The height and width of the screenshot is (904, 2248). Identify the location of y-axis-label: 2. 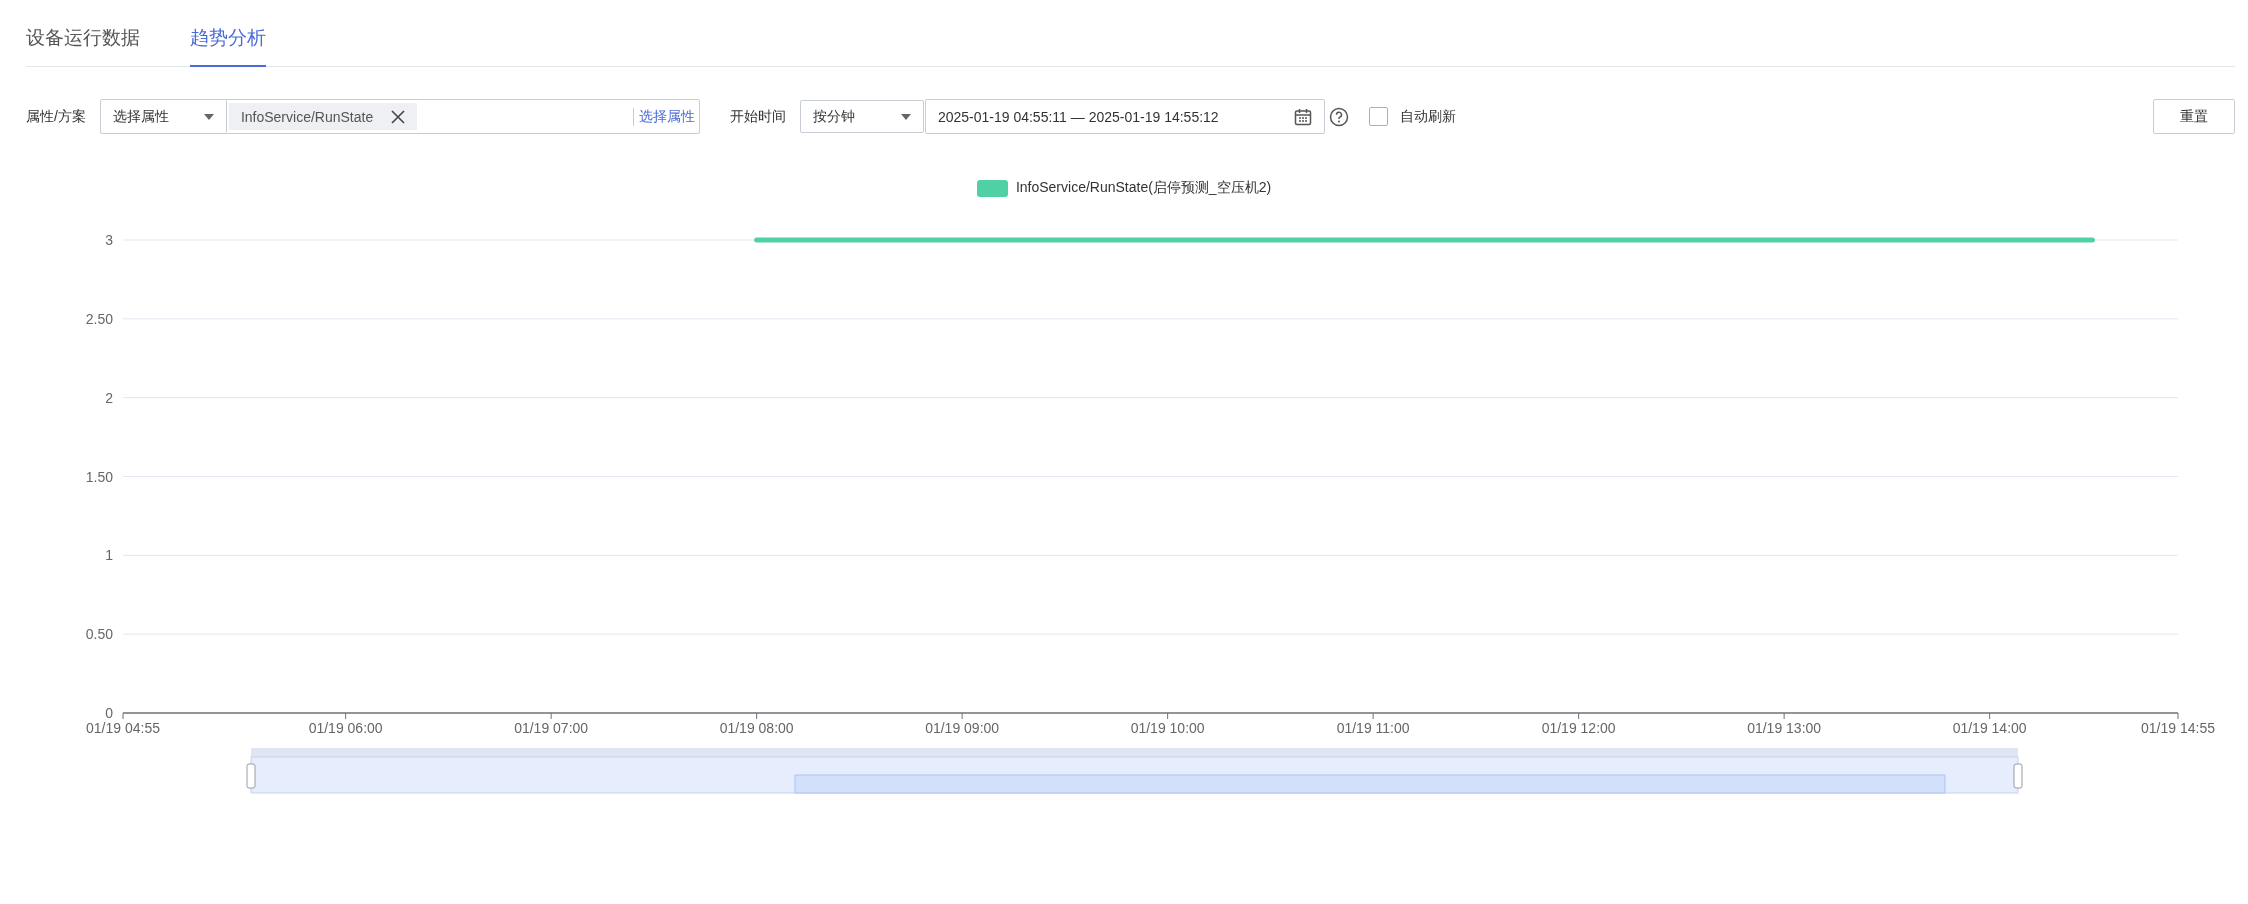
(109, 397).